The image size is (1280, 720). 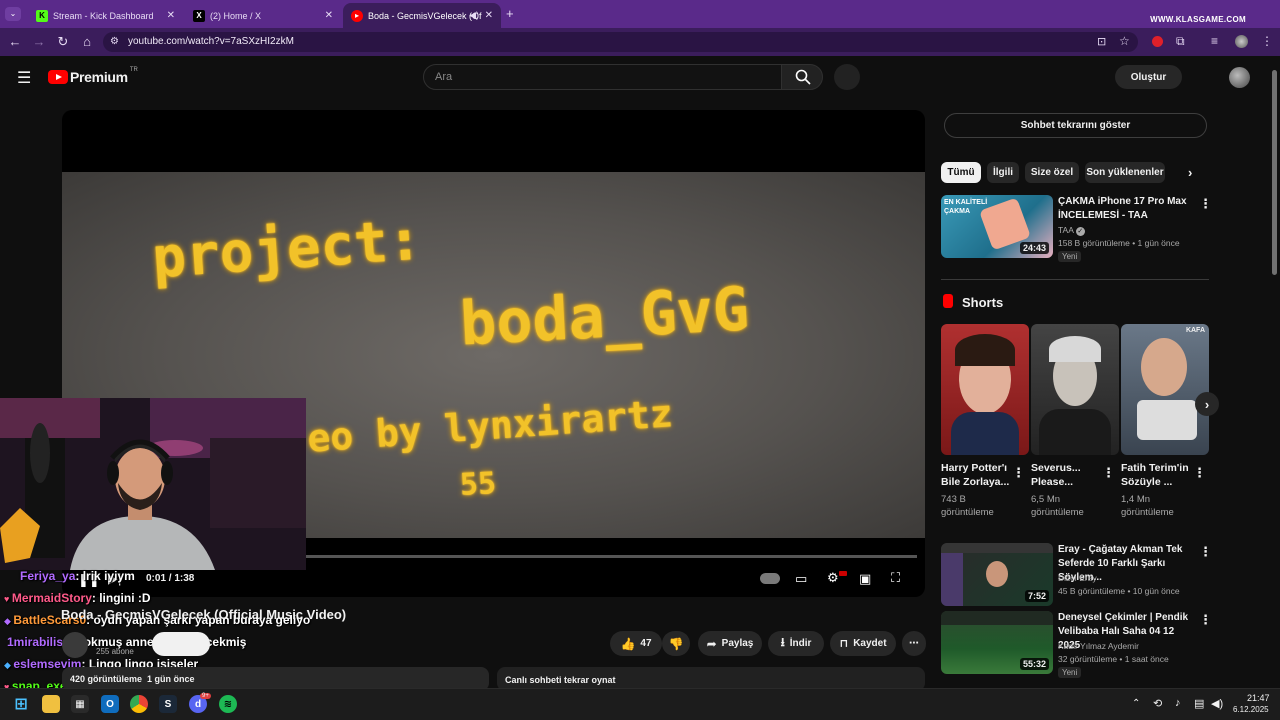 I want to click on account-avatar, so click(x=1239, y=77).